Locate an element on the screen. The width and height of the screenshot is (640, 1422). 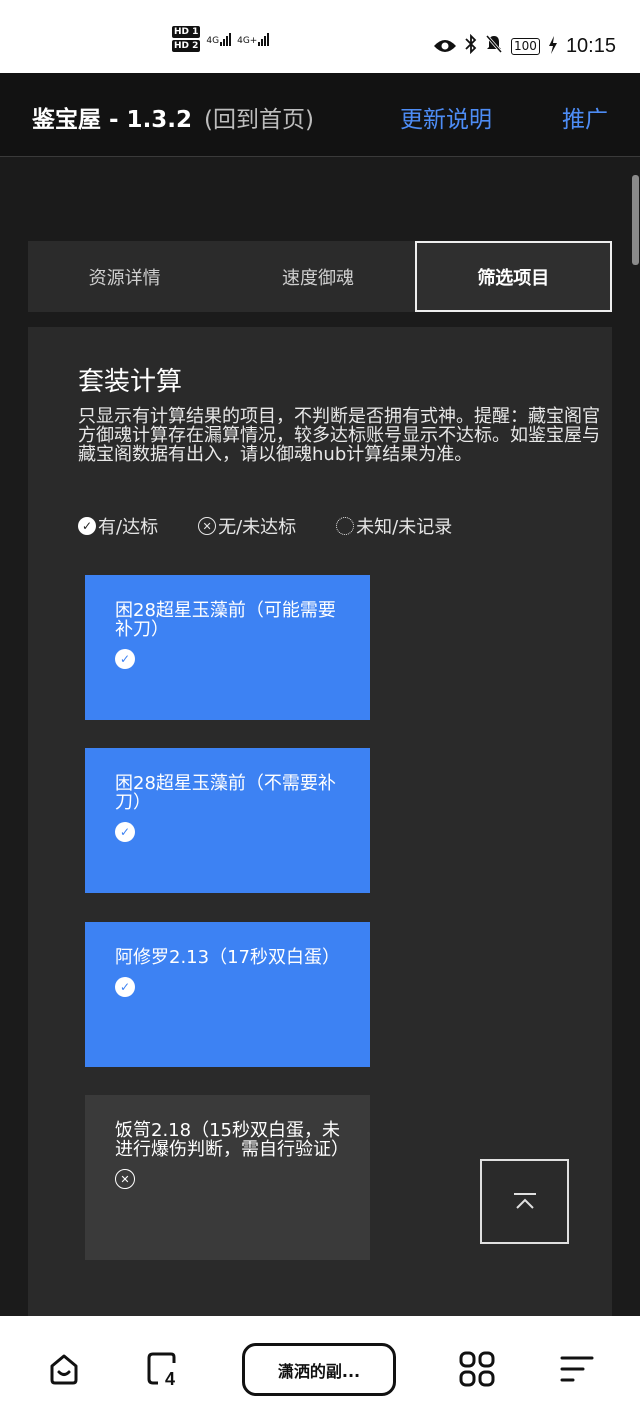
back-home-link: (回到首页) is located at coordinates (259, 117).